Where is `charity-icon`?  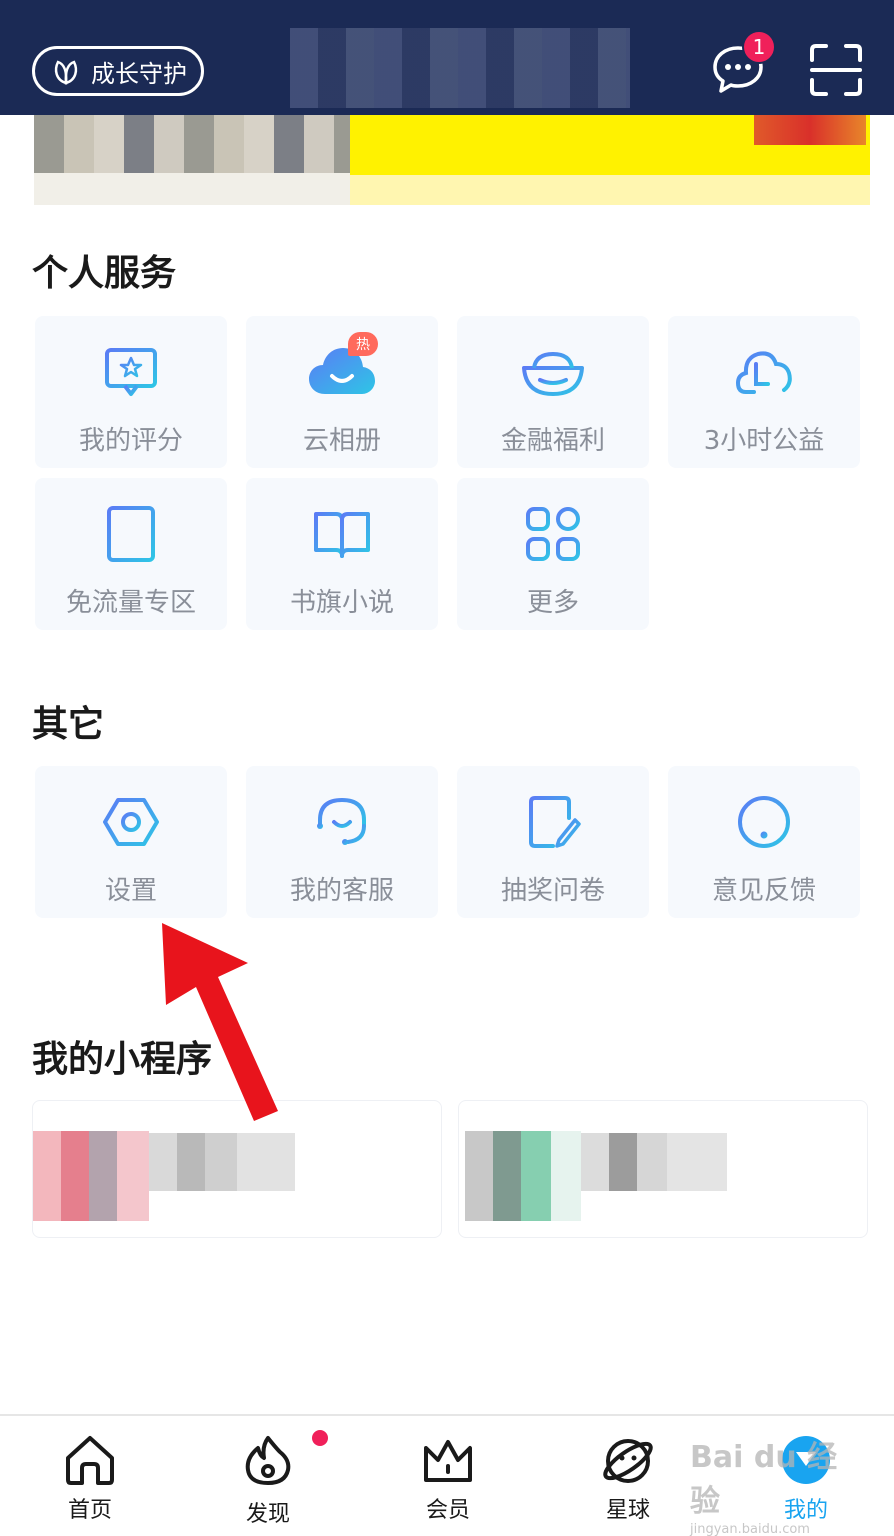 charity-icon is located at coordinates (763, 372).